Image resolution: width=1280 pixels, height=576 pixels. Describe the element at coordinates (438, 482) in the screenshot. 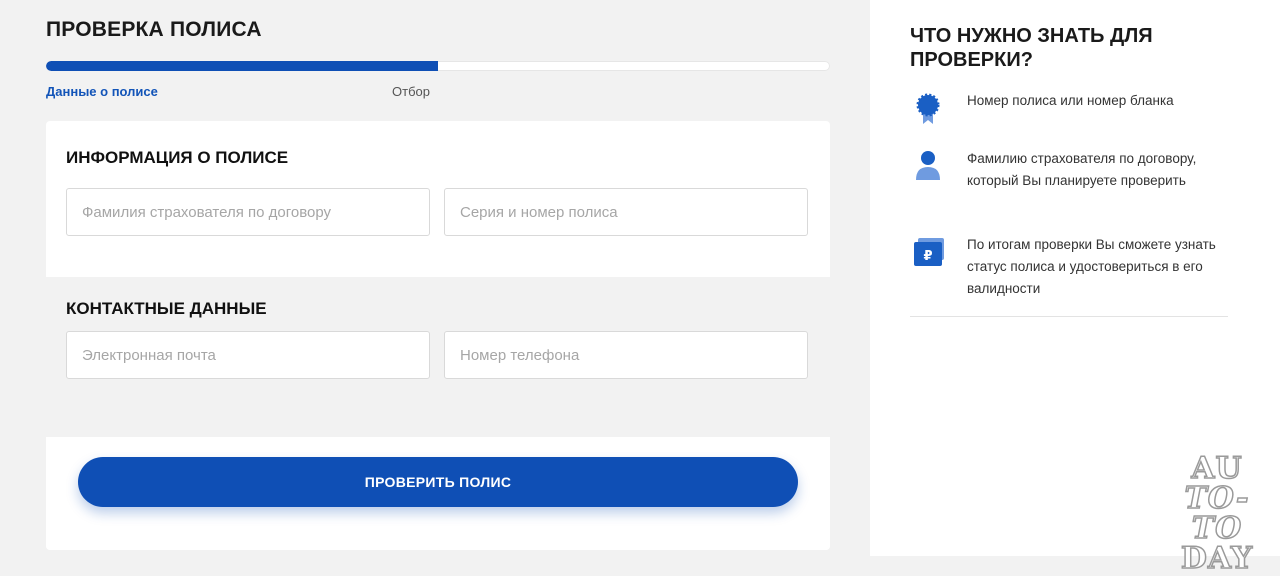

I see `check-policy-button: ПРОВЕРИТЬ ПОЛИС` at that location.